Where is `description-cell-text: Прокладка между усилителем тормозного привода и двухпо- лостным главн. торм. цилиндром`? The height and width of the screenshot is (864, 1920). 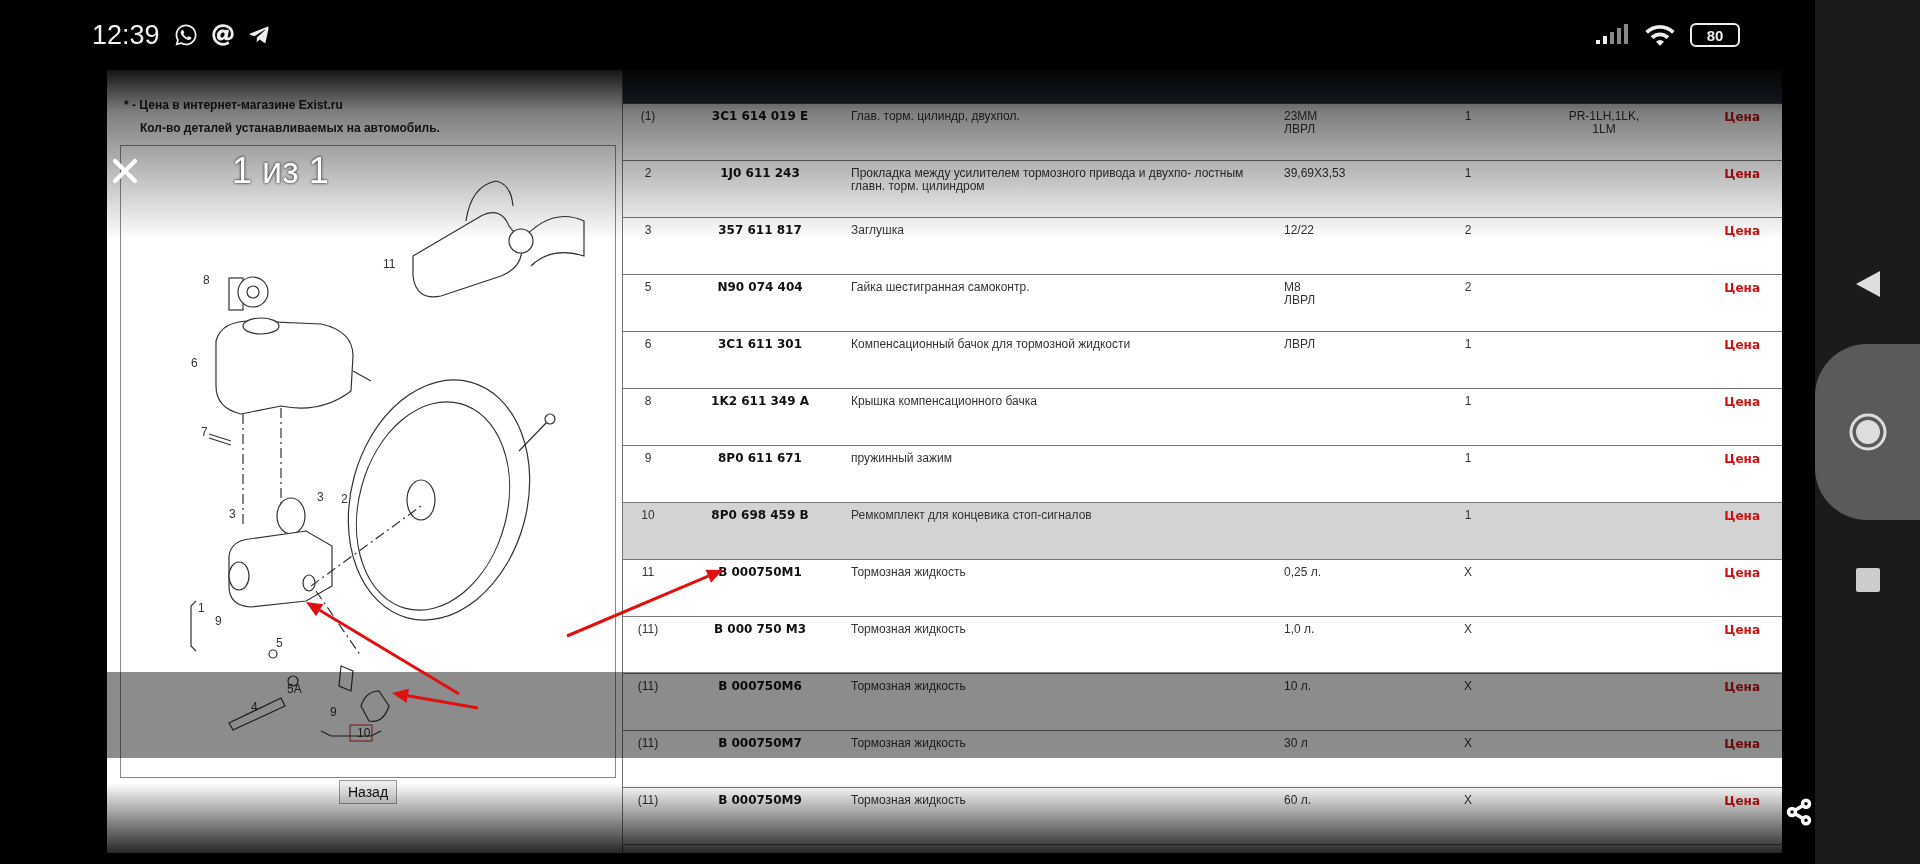 description-cell-text: Прокладка между усилителем тормозного привода и двухпо- лостным главн. торм. цилиндром is located at coordinates (1047, 181).